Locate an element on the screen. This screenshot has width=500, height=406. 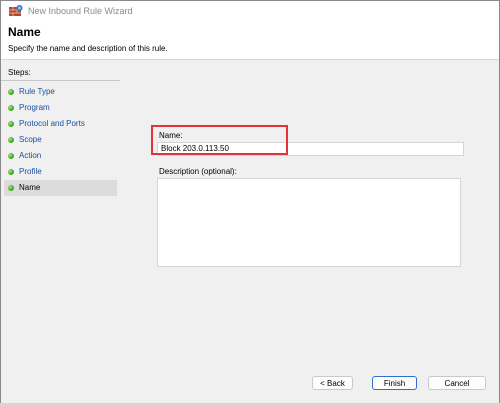
step-action: Action is located at coordinates (60, 156).